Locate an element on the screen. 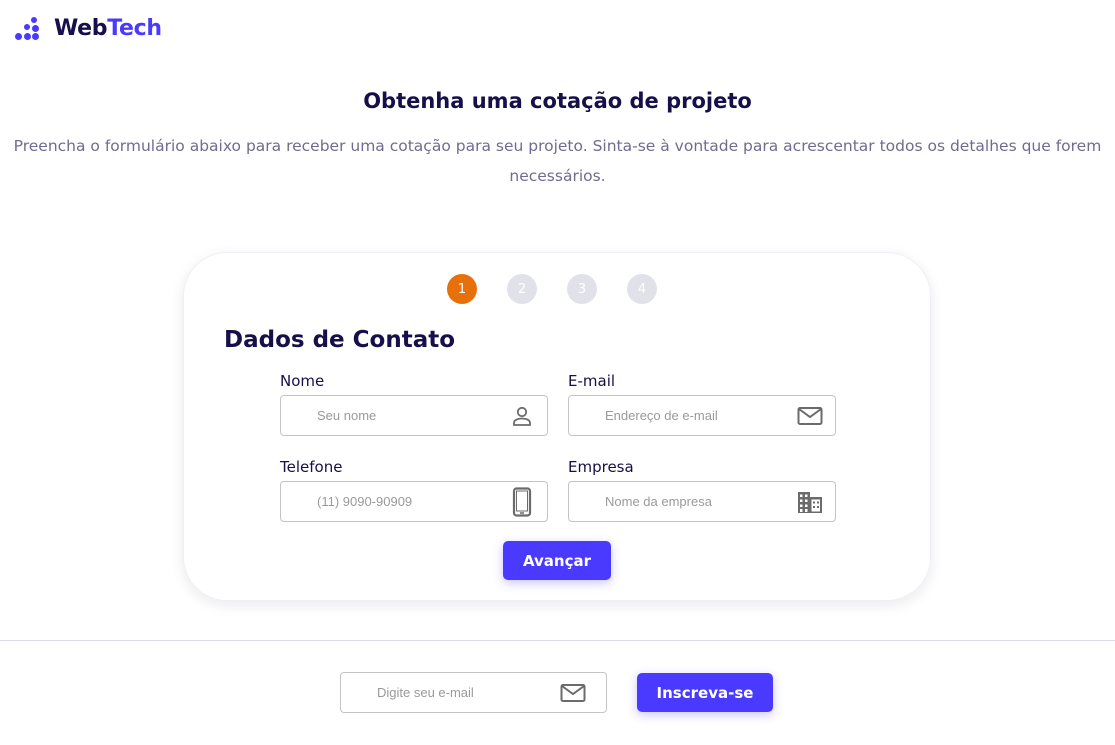 Image resolution: width=1115 pixels, height=745 pixels. phone-input-box is located at coordinates (414, 501).